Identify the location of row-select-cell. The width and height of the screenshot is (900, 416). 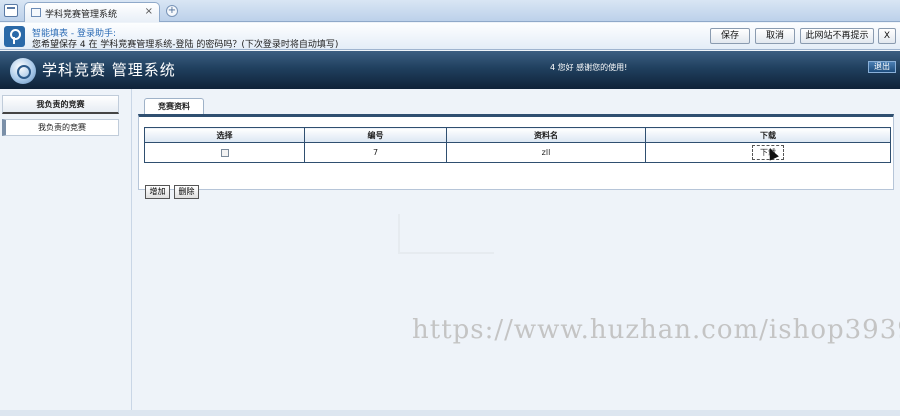
(224, 152).